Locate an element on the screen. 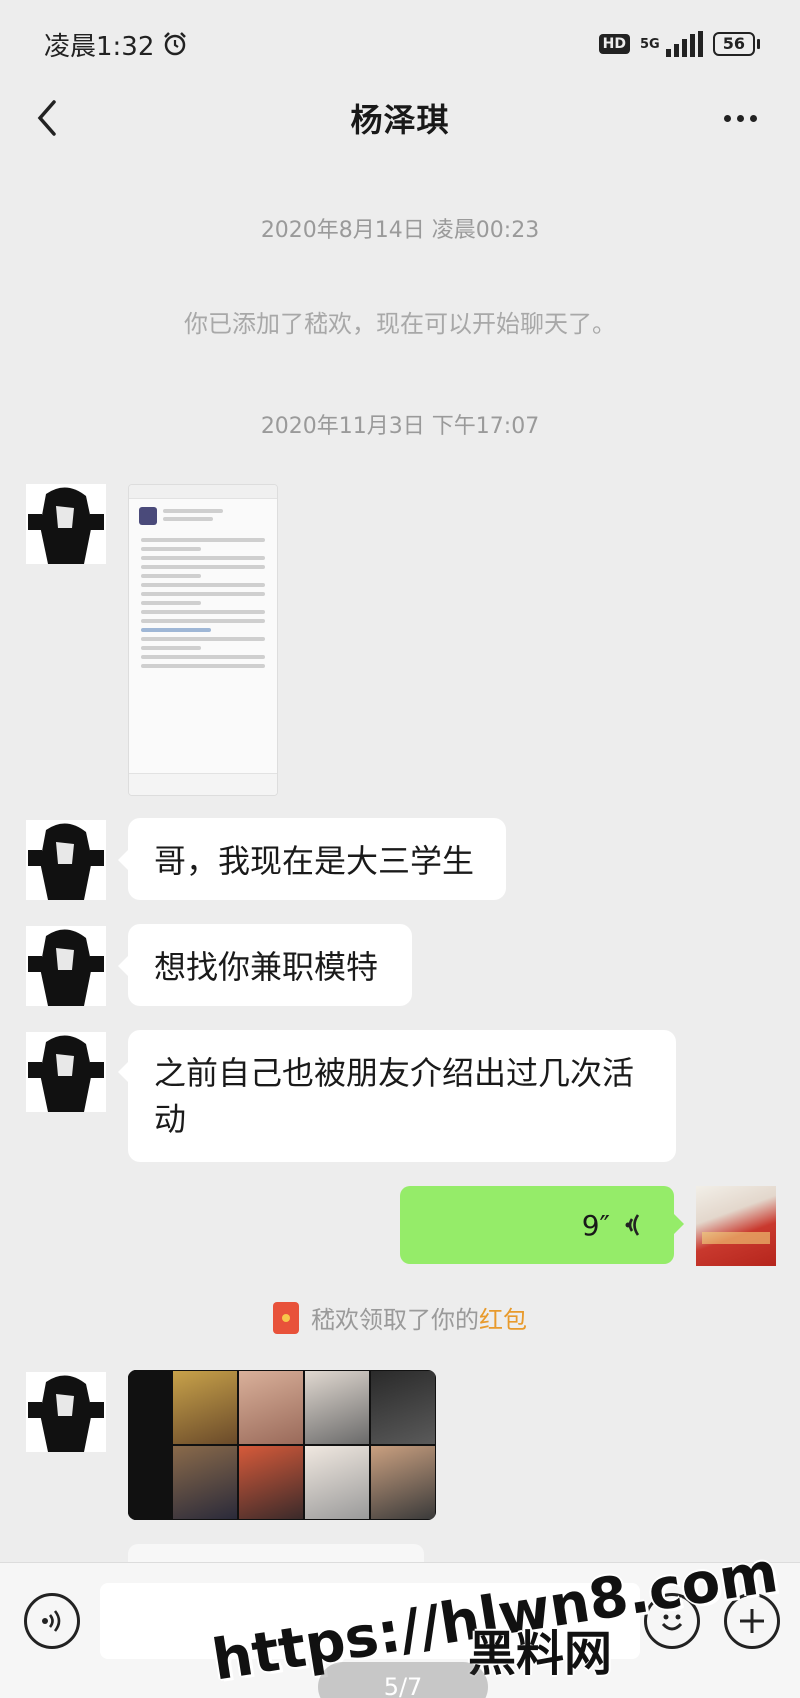  chat-header: 杨泽琪 is located at coordinates (400, 118).